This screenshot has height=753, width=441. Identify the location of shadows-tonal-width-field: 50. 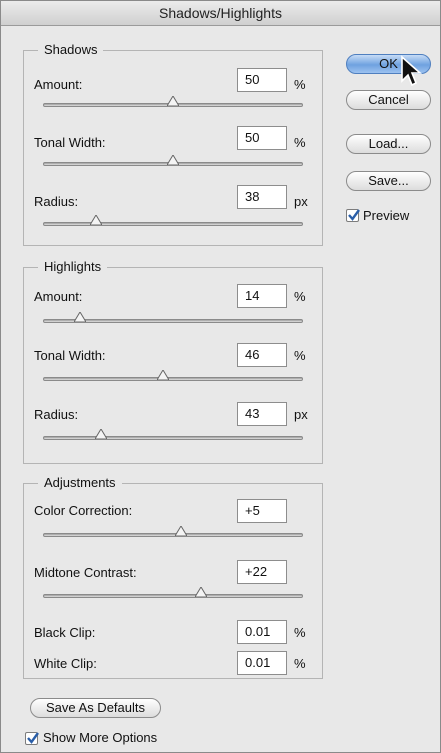
(262, 138).